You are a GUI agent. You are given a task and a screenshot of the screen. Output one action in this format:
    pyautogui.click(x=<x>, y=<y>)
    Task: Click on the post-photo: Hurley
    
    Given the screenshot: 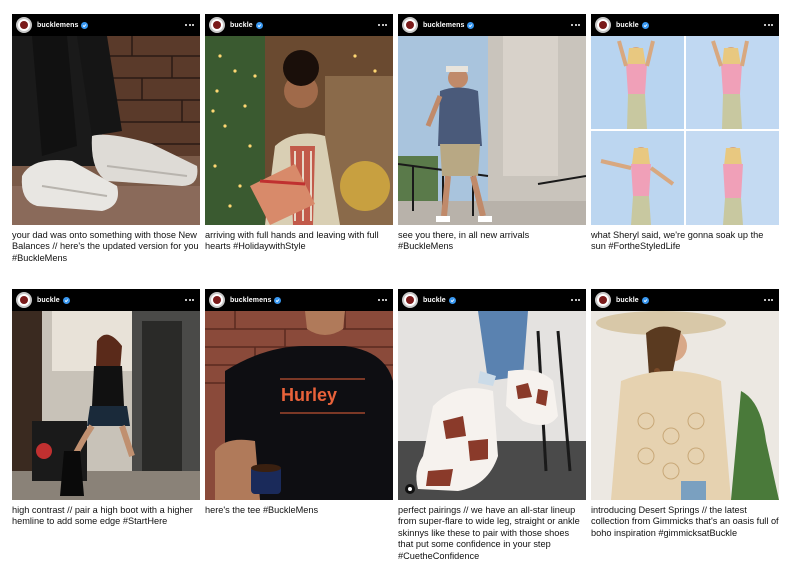 What is the action you would take?
    pyautogui.click(x=299, y=405)
    